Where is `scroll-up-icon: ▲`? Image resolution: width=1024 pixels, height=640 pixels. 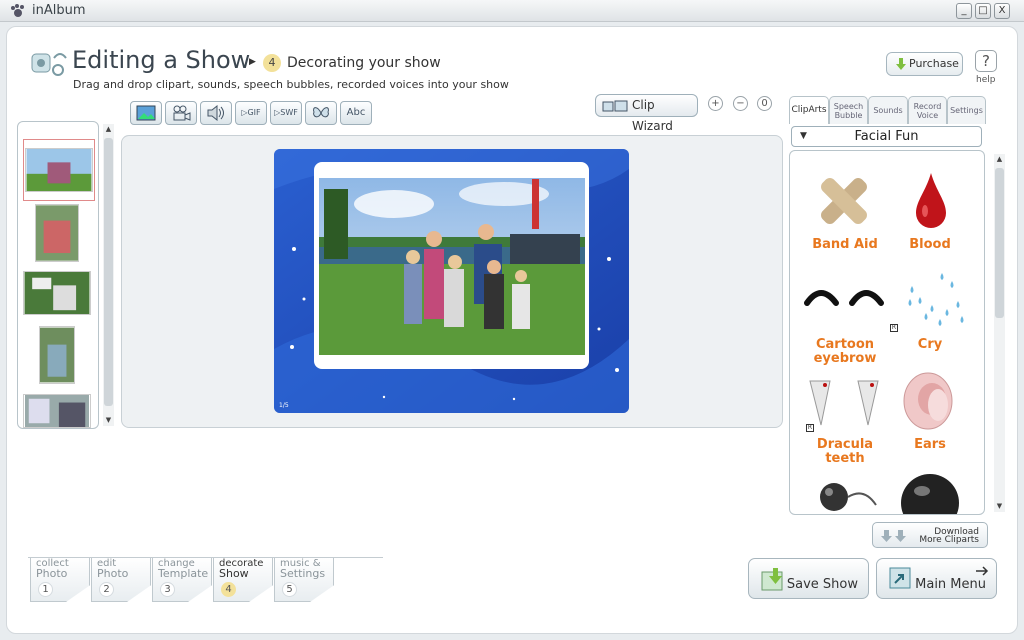 scroll-up-icon: ▲ is located at coordinates (108, 129).